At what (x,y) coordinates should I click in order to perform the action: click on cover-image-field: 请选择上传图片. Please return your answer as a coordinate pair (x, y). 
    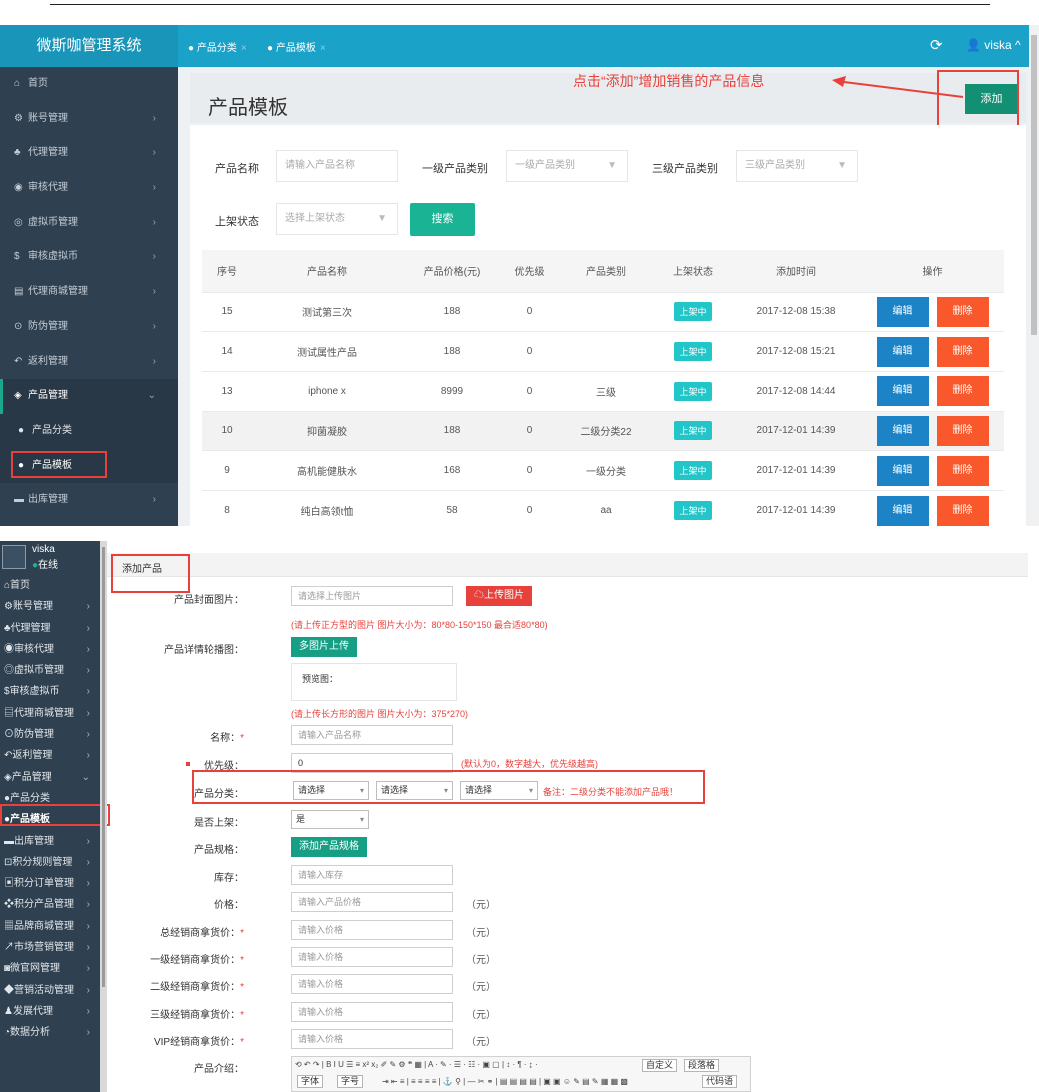
    Looking at the image, I should click on (372, 596).